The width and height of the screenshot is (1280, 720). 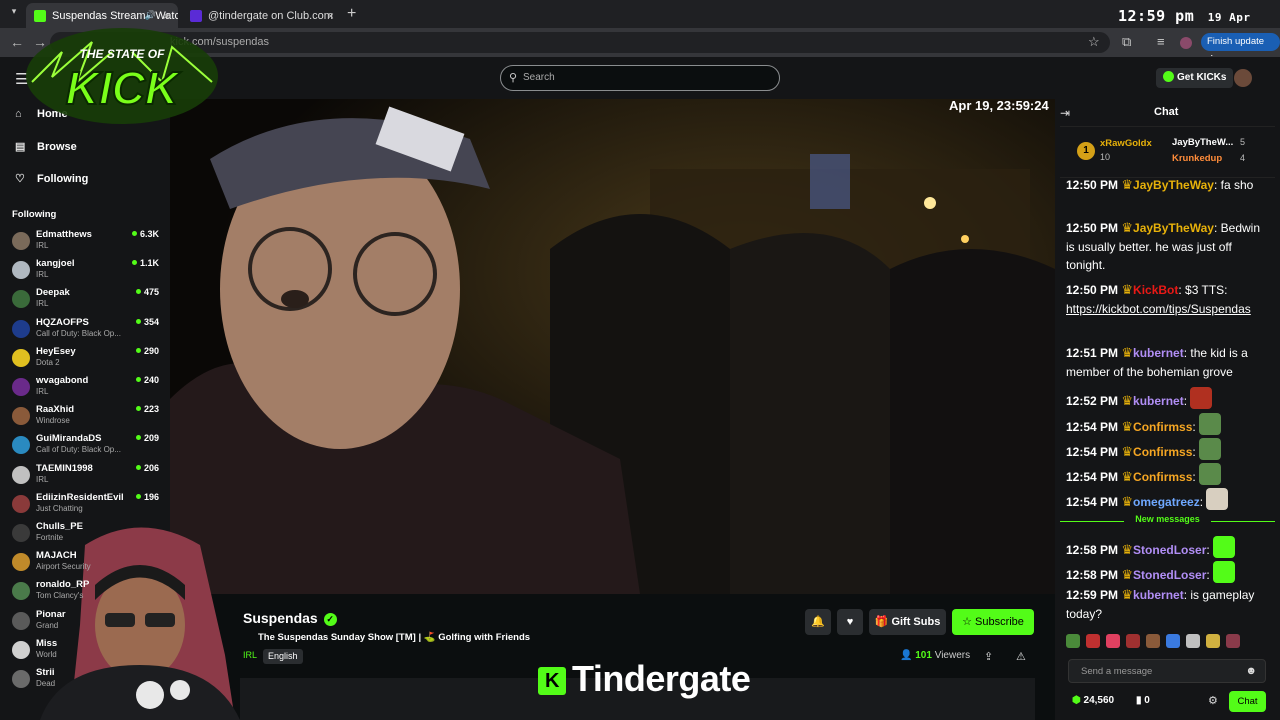 I want to click on notification-bell-button: 🔔, so click(x=818, y=622).